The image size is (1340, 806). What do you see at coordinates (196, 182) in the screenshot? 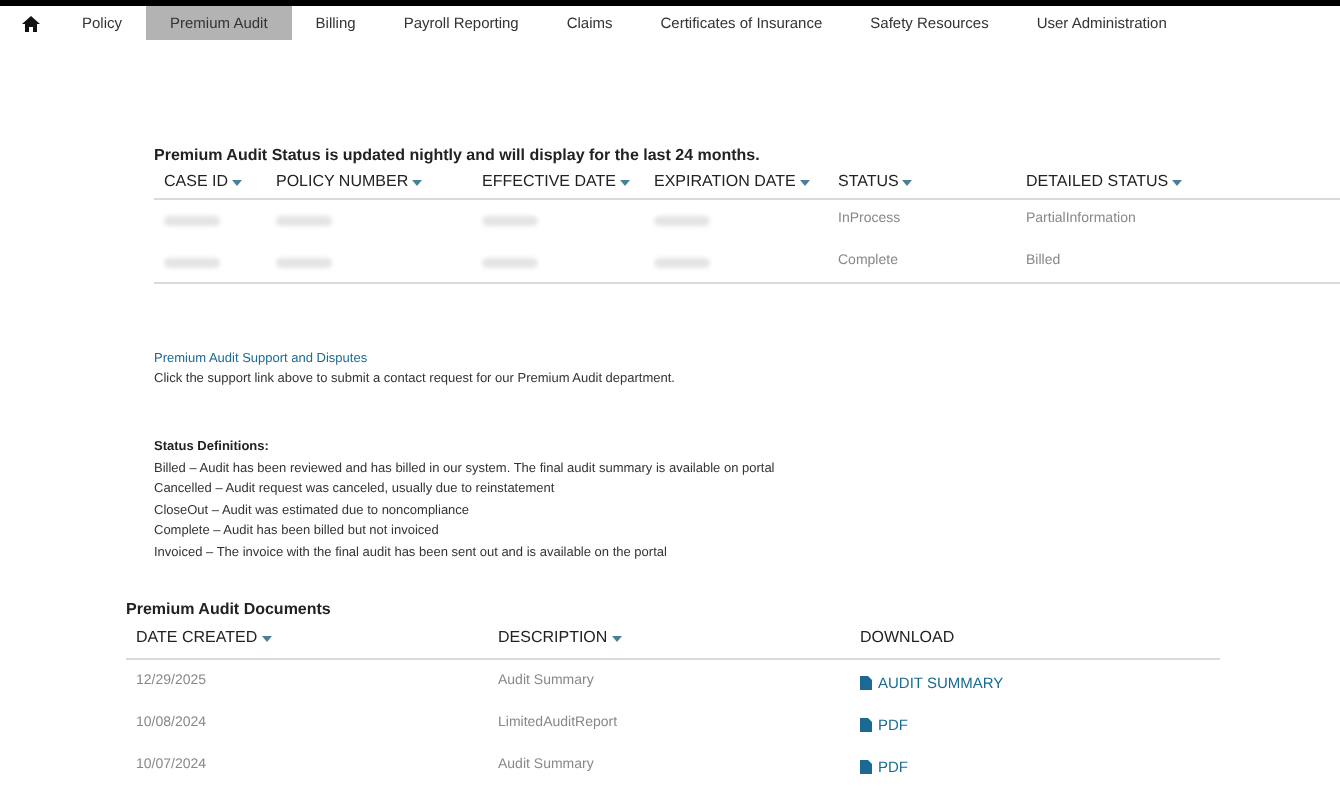
I see `column-header: CASE ID` at bounding box center [196, 182].